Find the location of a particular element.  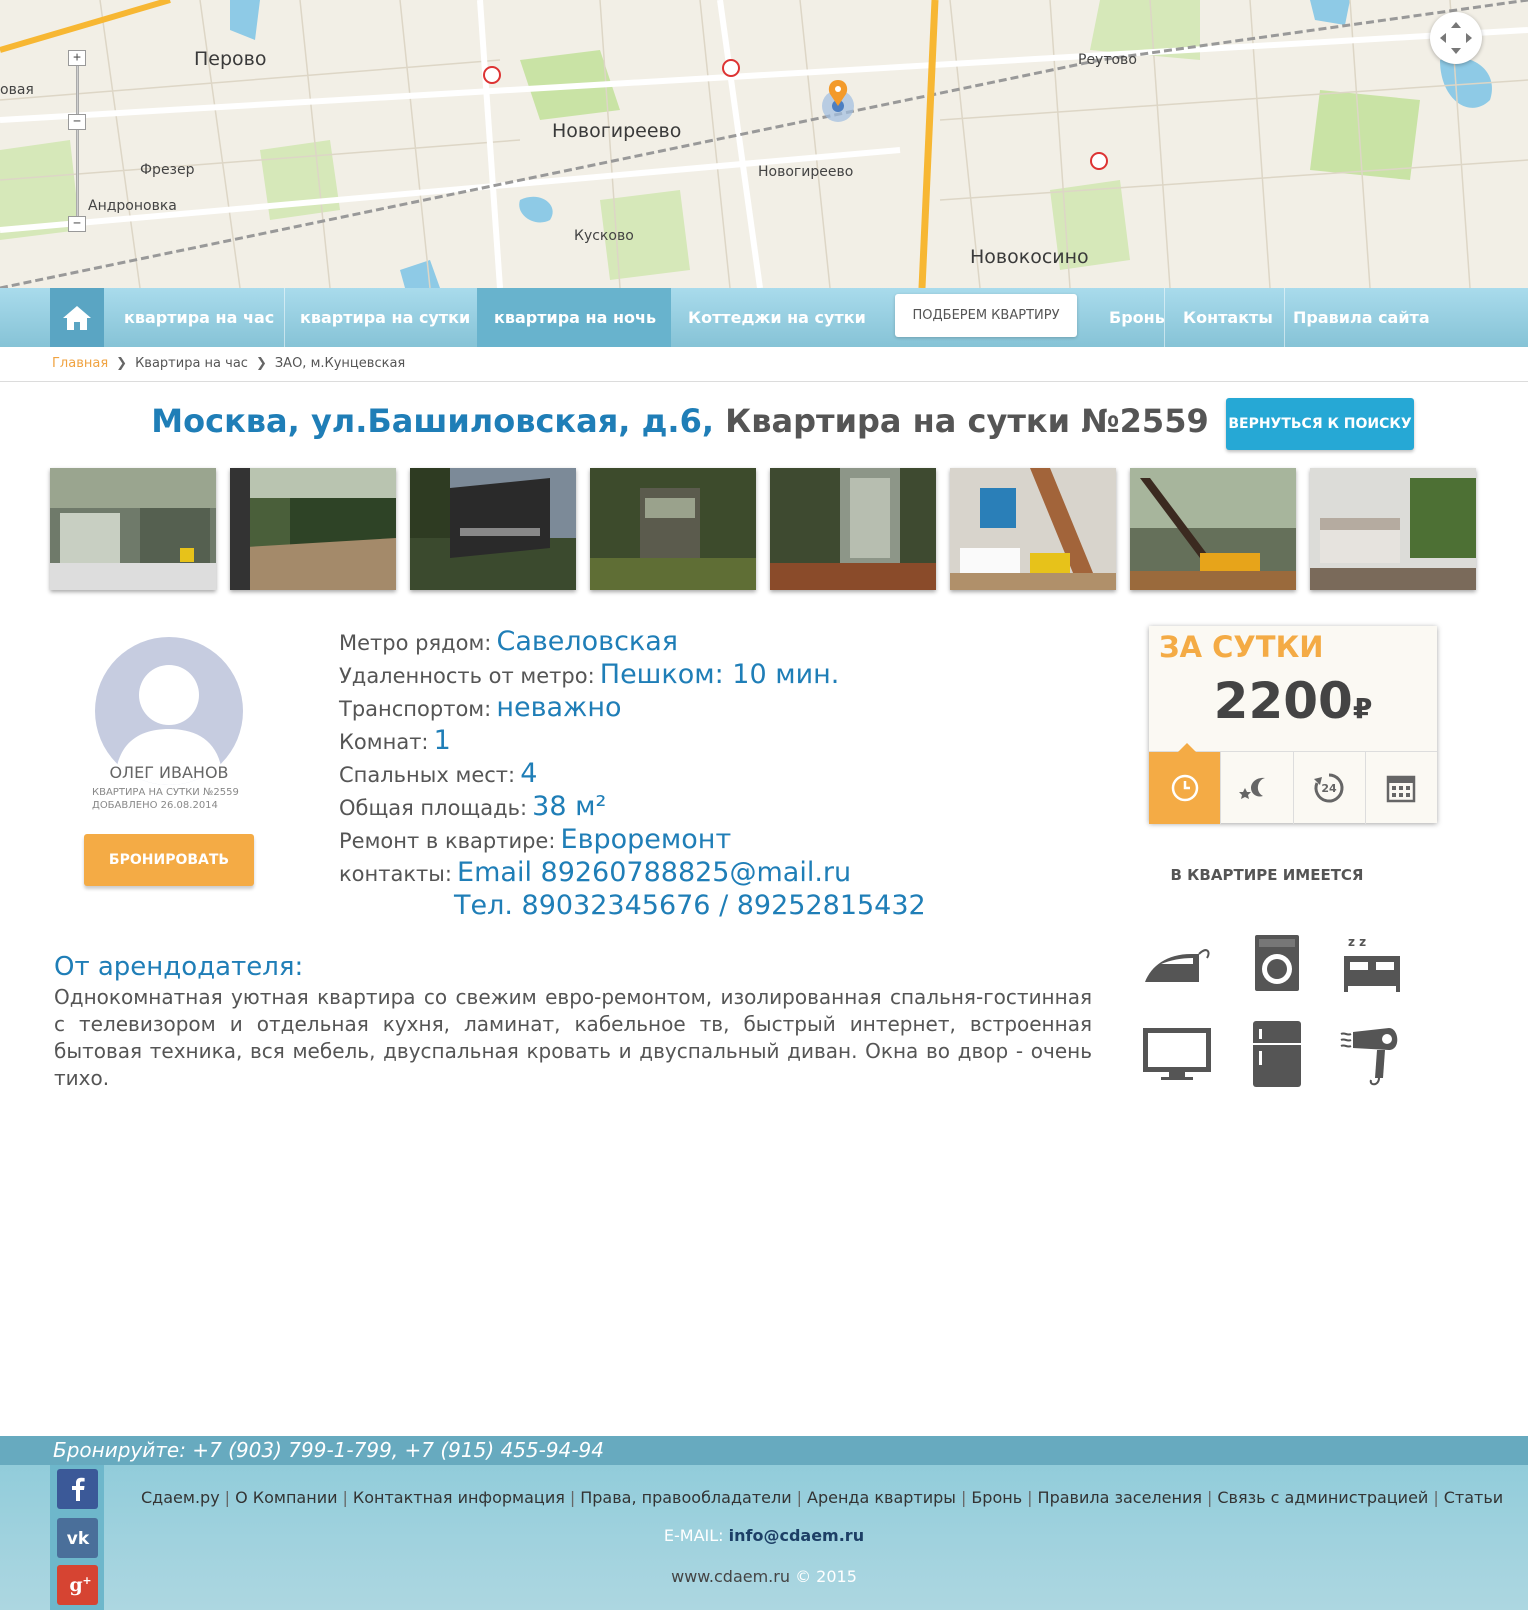

listing-name: Квартира на сутки №2559 is located at coordinates (967, 421).